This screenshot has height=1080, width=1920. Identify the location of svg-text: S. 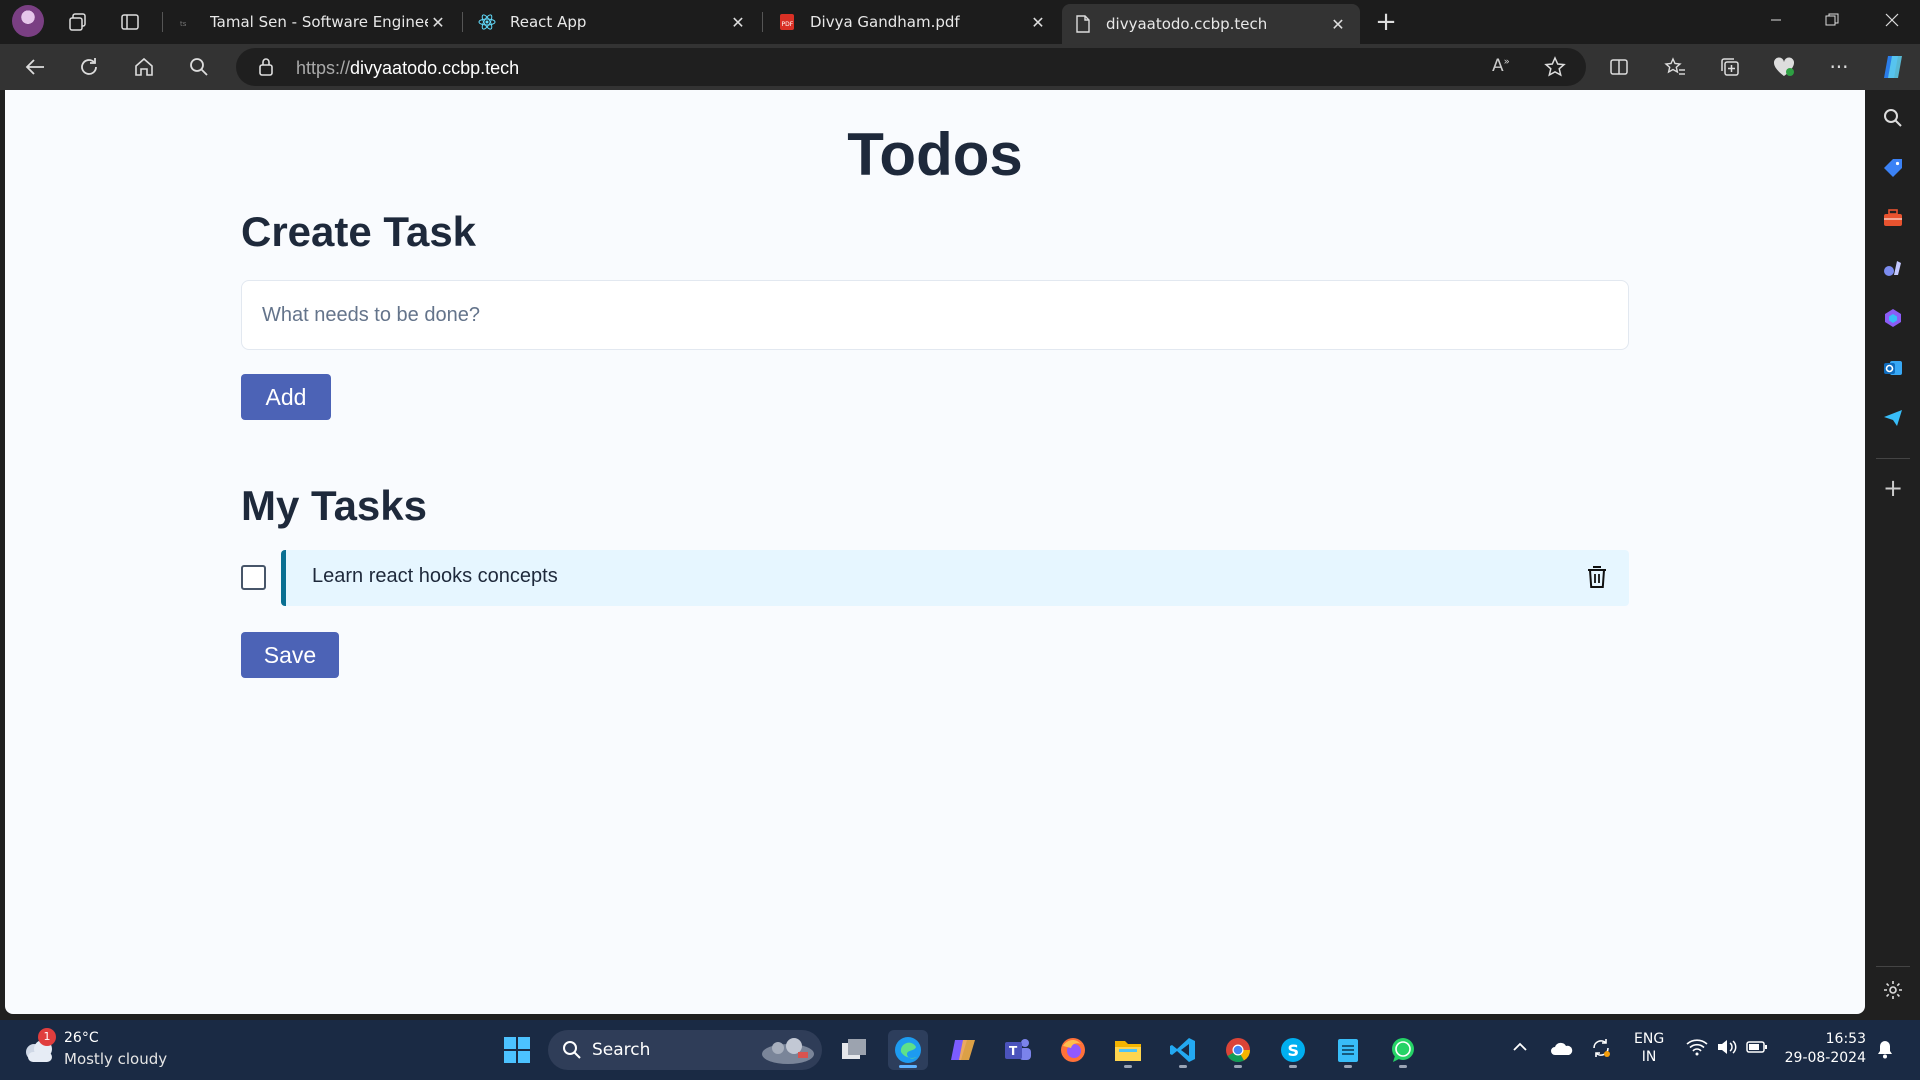
(1294, 1050).